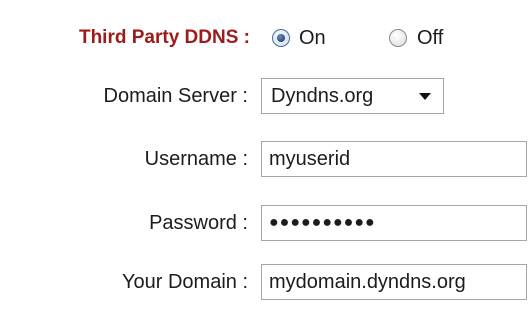 The height and width of the screenshot is (313, 530). Describe the element at coordinates (394, 223) in the screenshot. I see `password-input: ●●●●●●●●●●` at that location.